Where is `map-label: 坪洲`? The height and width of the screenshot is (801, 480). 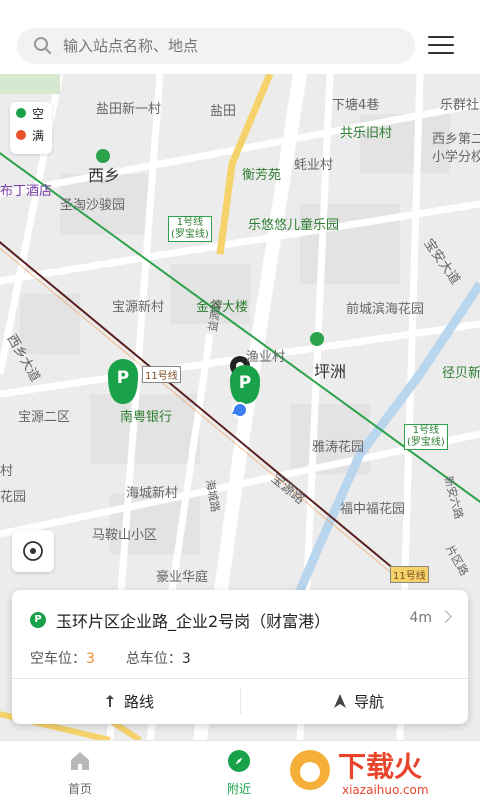
map-label: 坪洲 is located at coordinates (330, 371).